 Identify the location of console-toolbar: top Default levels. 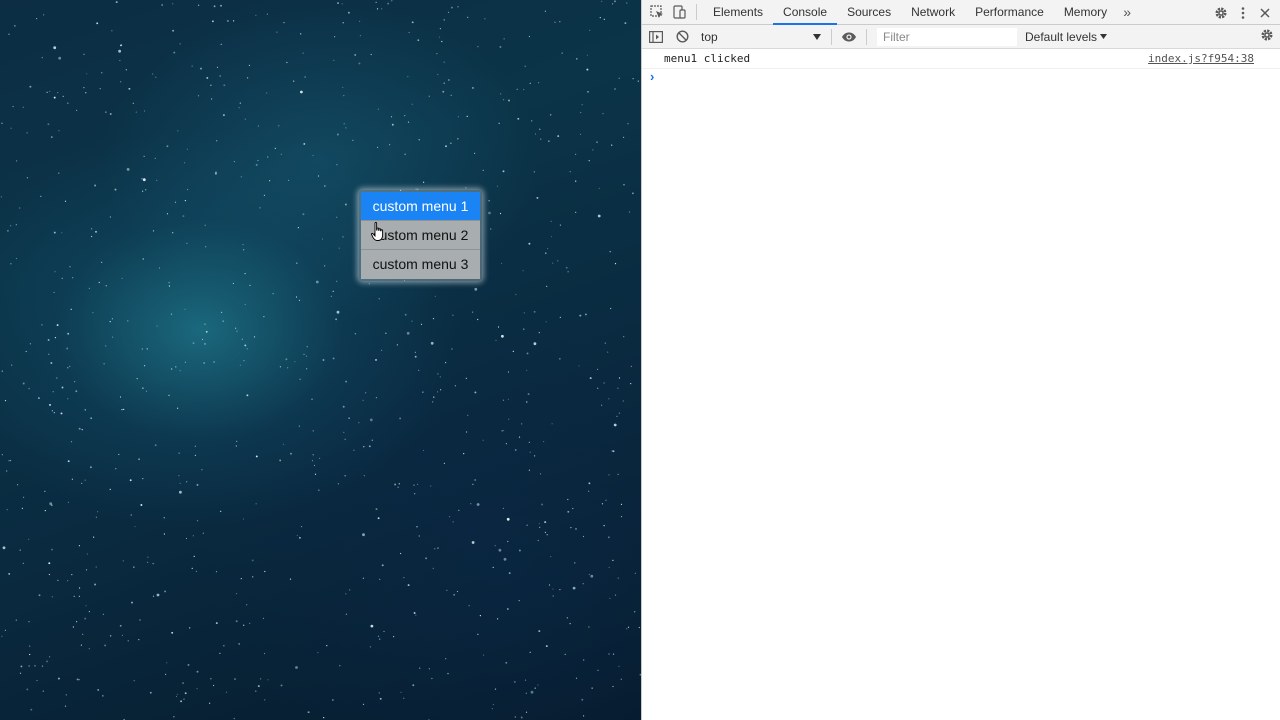
(961, 37).